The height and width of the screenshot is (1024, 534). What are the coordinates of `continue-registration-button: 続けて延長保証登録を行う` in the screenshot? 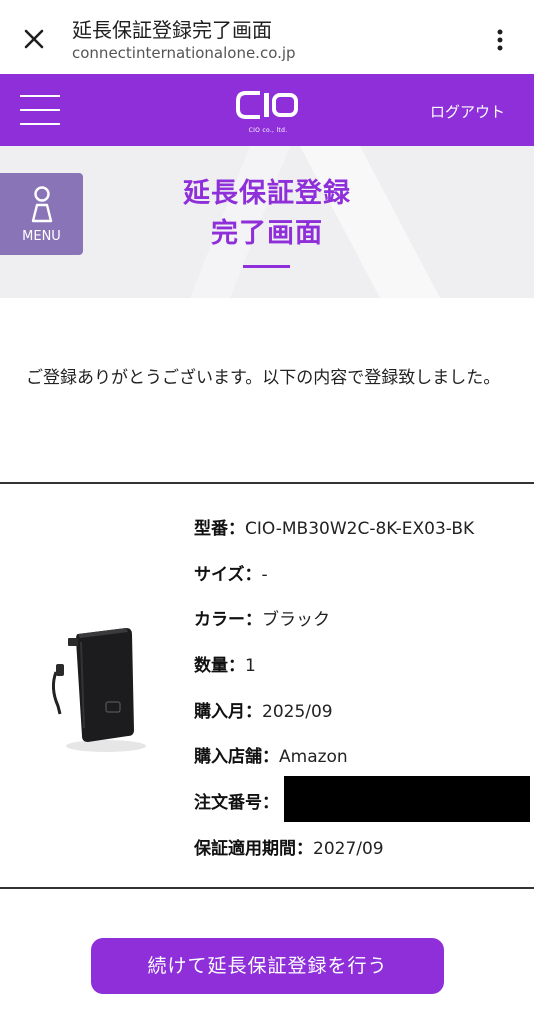 It's located at (267, 966).